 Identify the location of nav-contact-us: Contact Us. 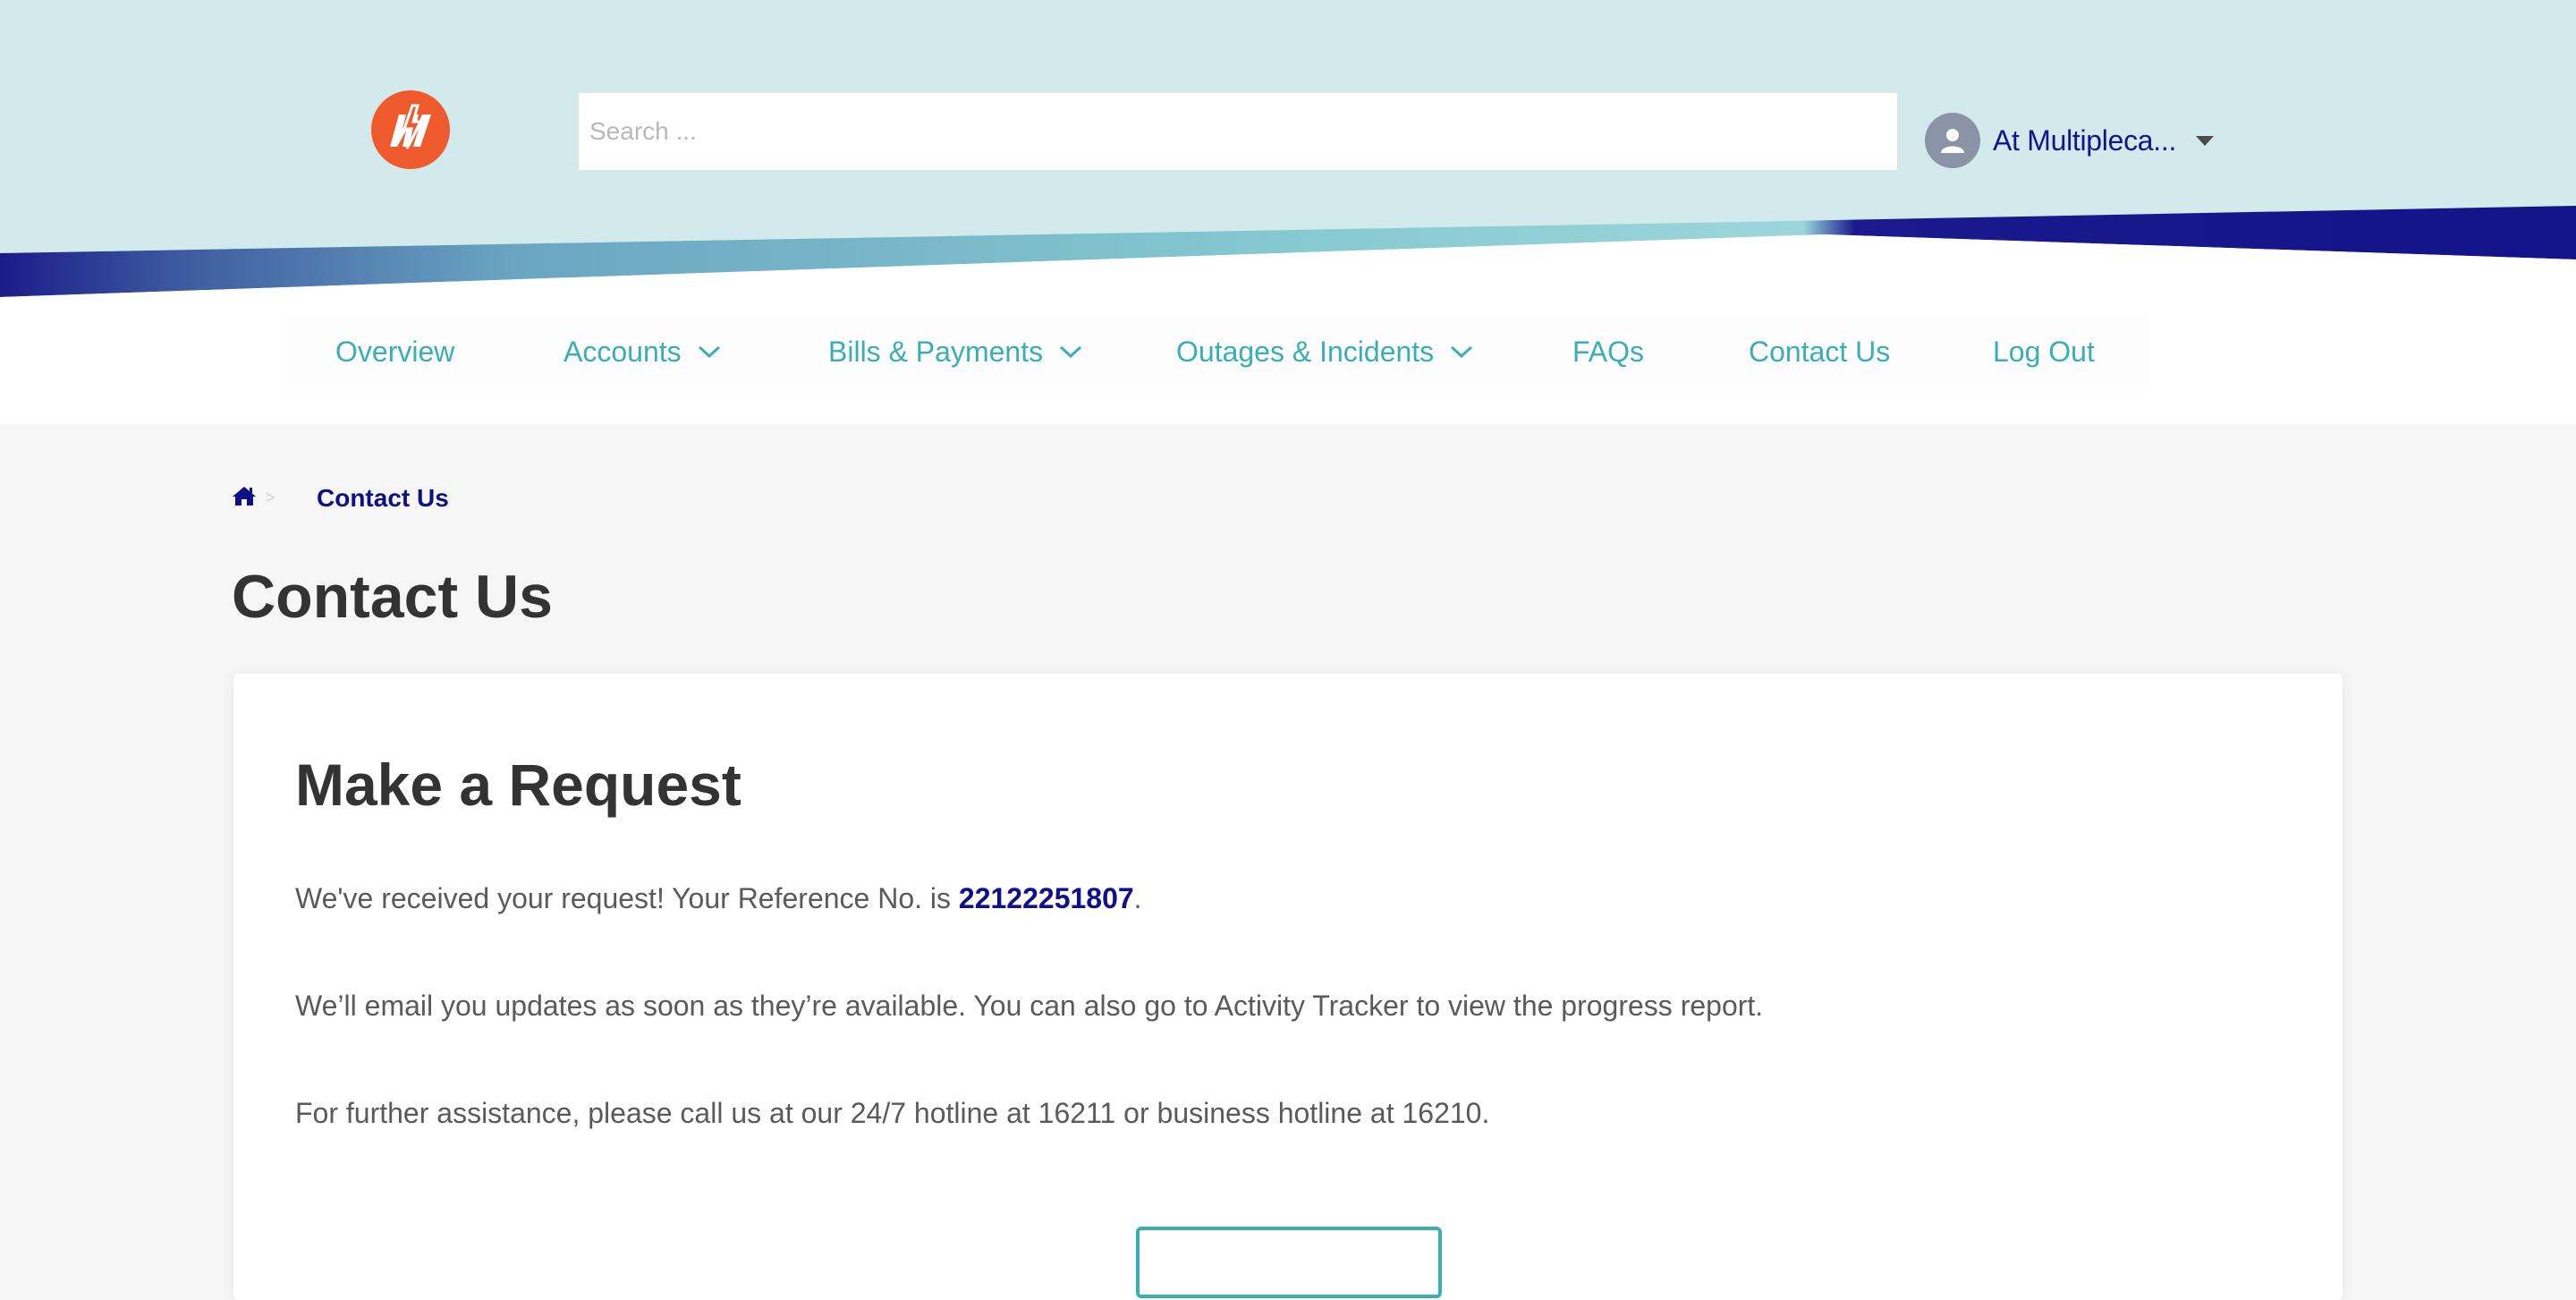
(1819, 351).